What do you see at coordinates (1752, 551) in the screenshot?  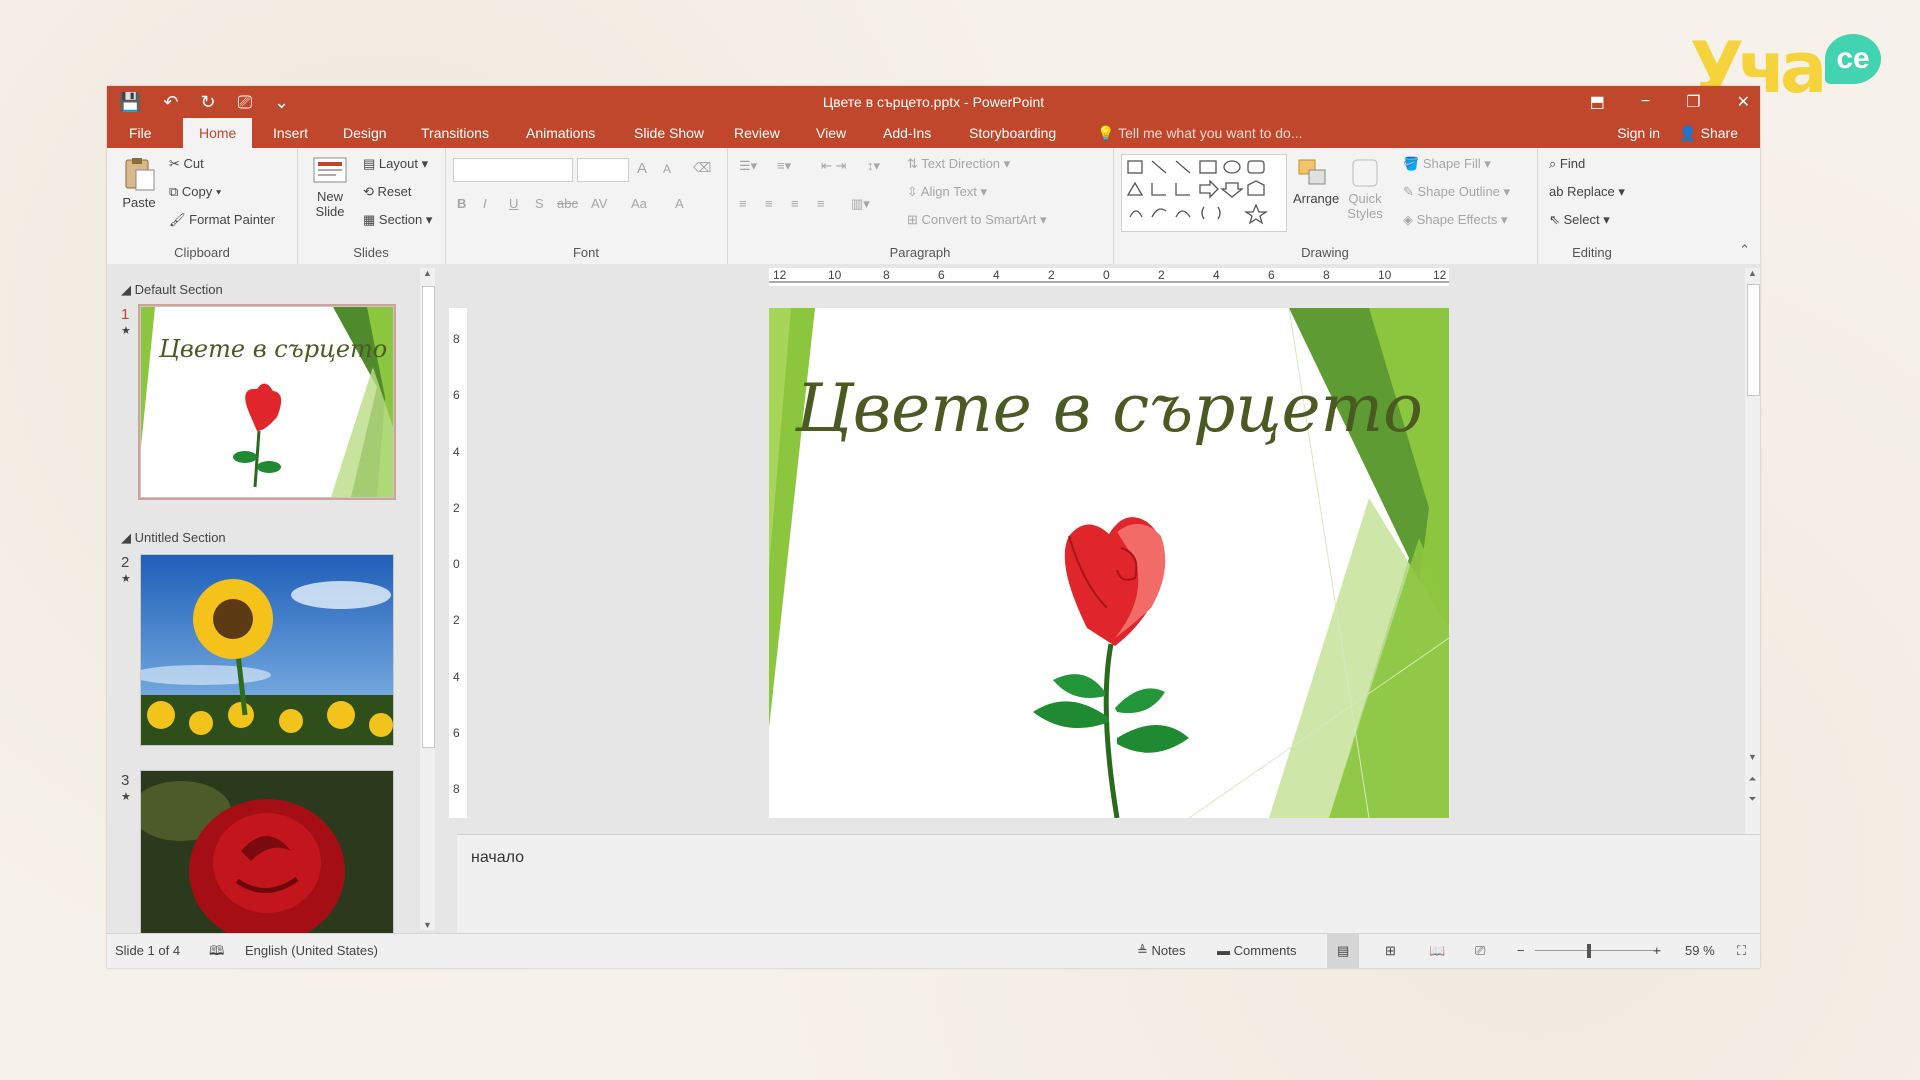 I see `editor-scrollbar: ▲ ▼ ⏶ ⏷` at bounding box center [1752, 551].